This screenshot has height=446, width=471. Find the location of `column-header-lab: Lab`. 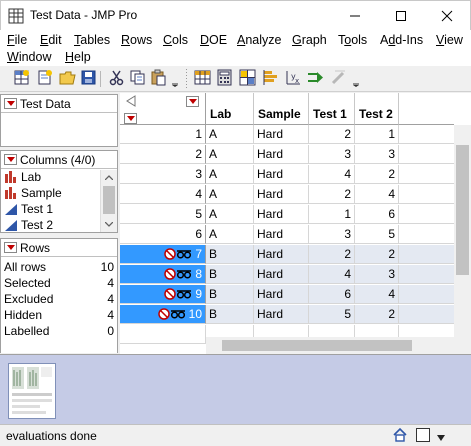

column-header-lab: Lab is located at coordinates (230, 109).